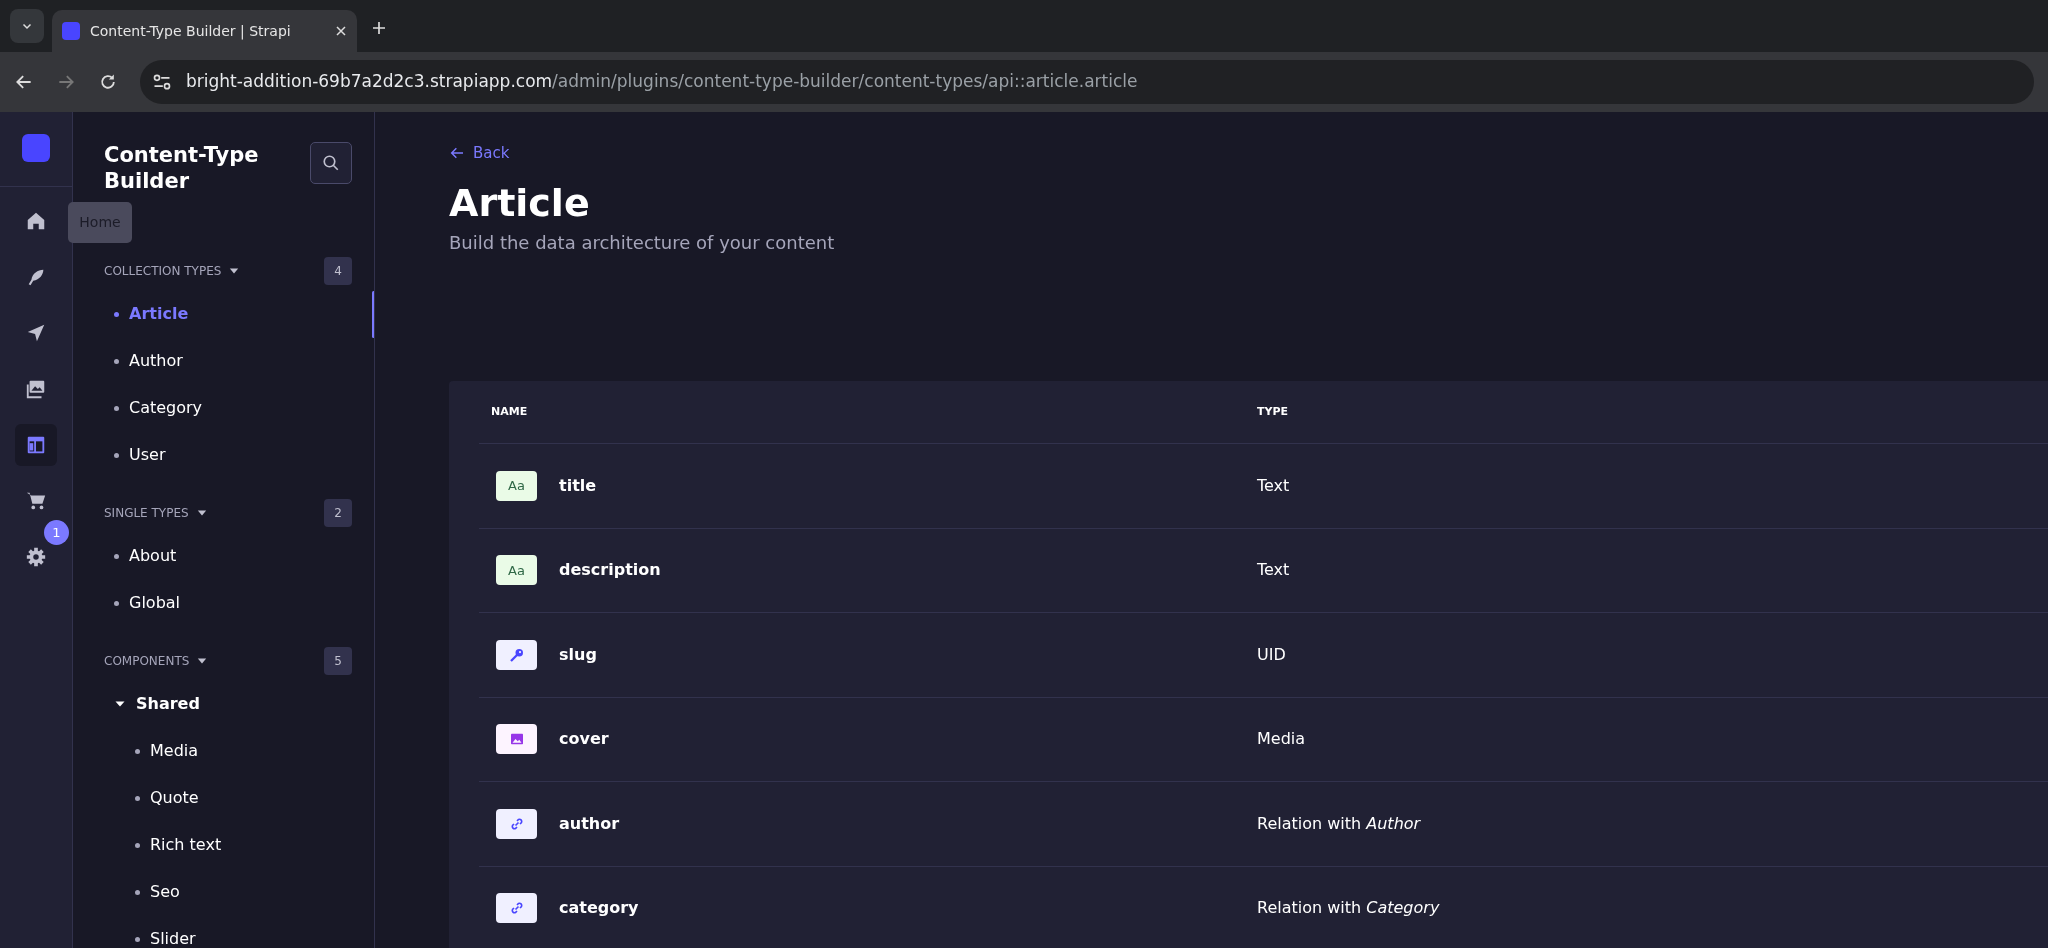  Describe the element at coordinates (338, 270) in the screenshot. I see `count-badge: 4` at that location.